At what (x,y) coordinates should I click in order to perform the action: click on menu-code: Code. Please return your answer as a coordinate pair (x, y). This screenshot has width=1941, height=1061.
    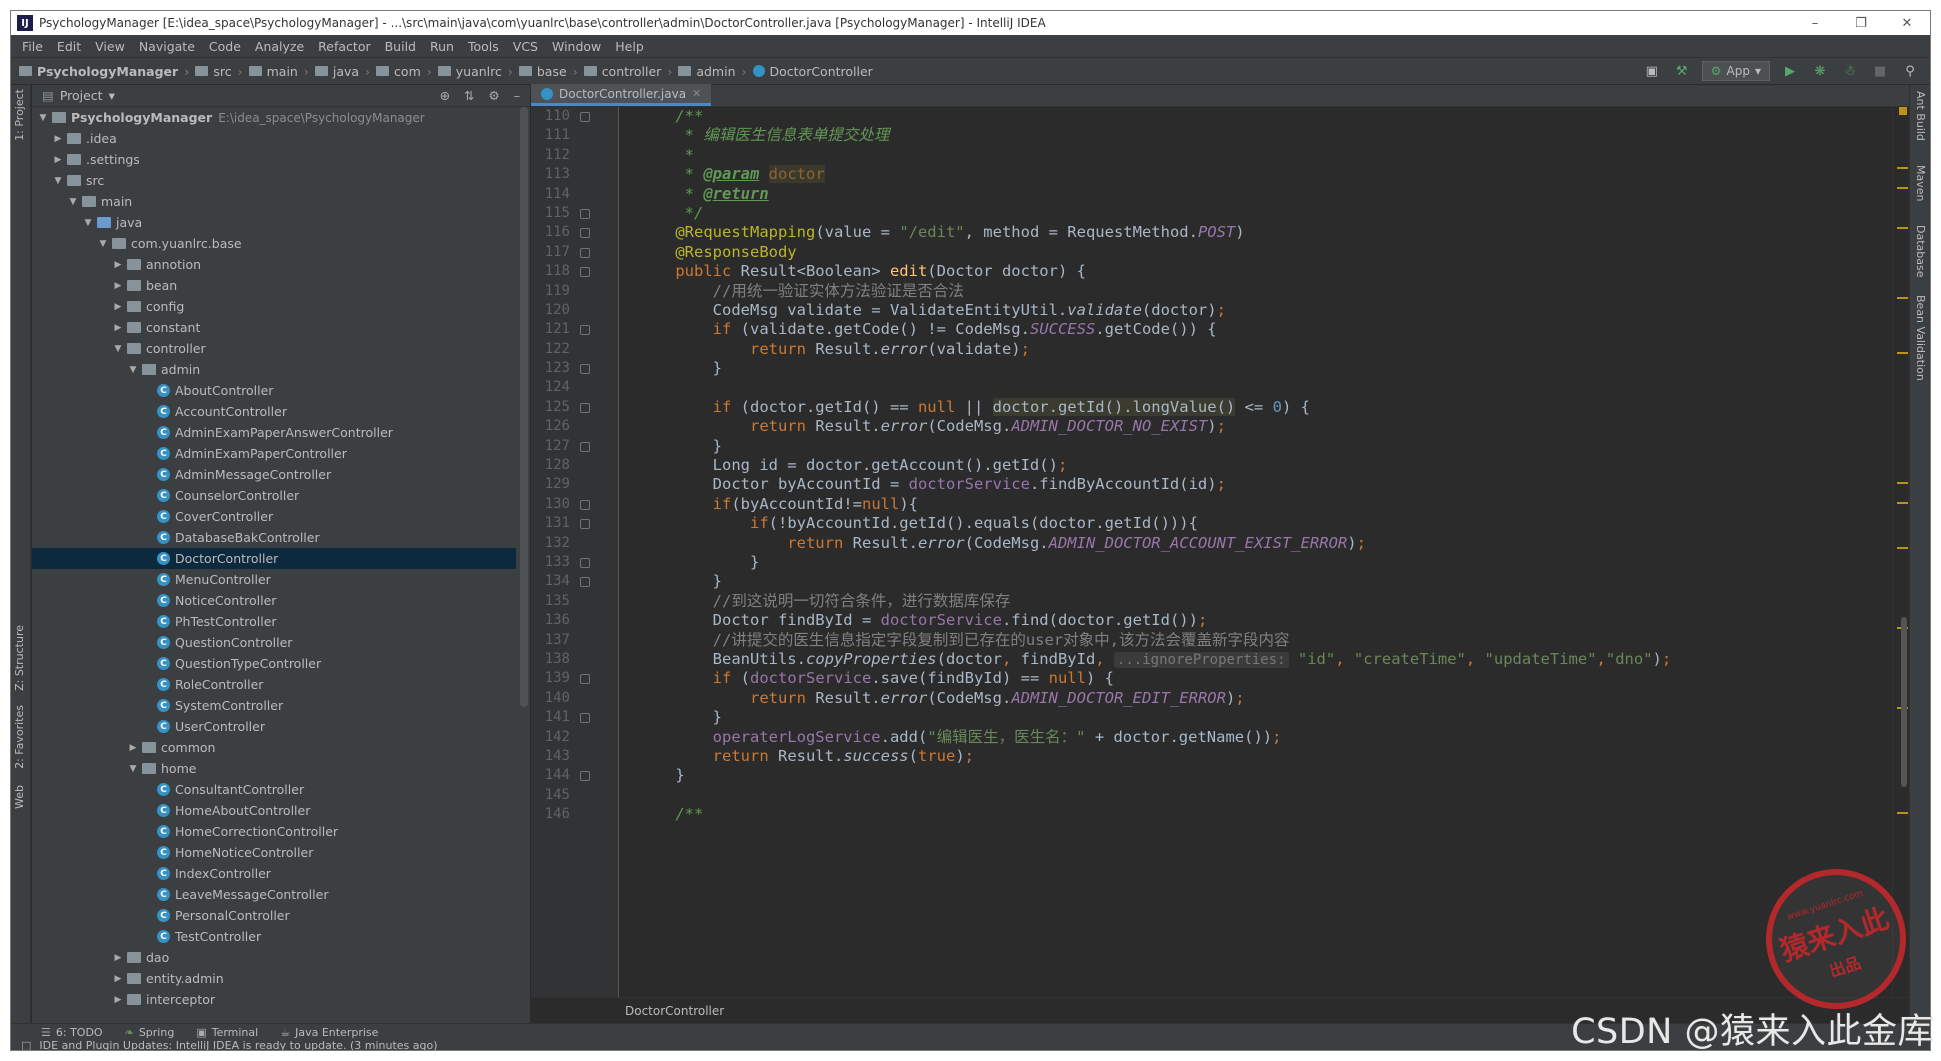
    Looking at the image, I should click on (225, 46).